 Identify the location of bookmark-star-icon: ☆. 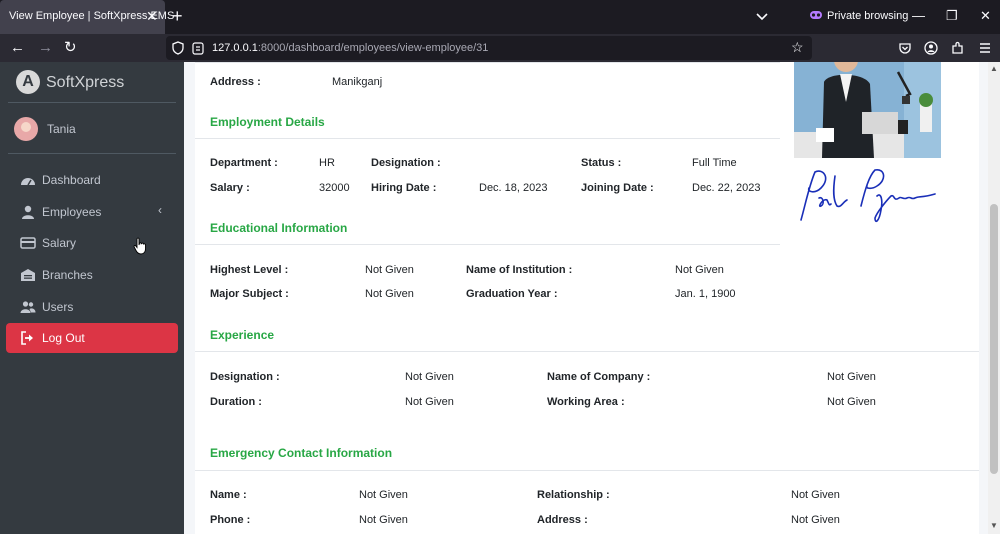
(797, 47).